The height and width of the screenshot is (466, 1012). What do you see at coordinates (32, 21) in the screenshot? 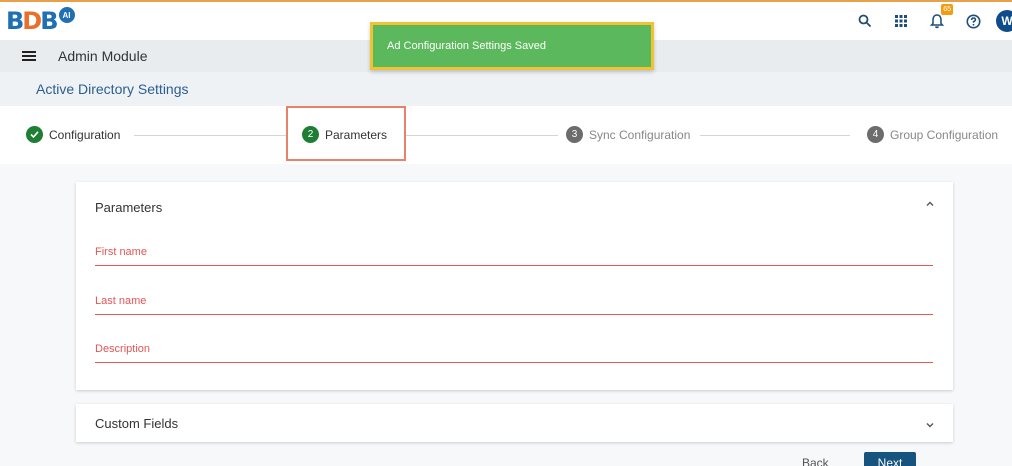
I see `logo-text: BDB` at bounding box center [32, 21].